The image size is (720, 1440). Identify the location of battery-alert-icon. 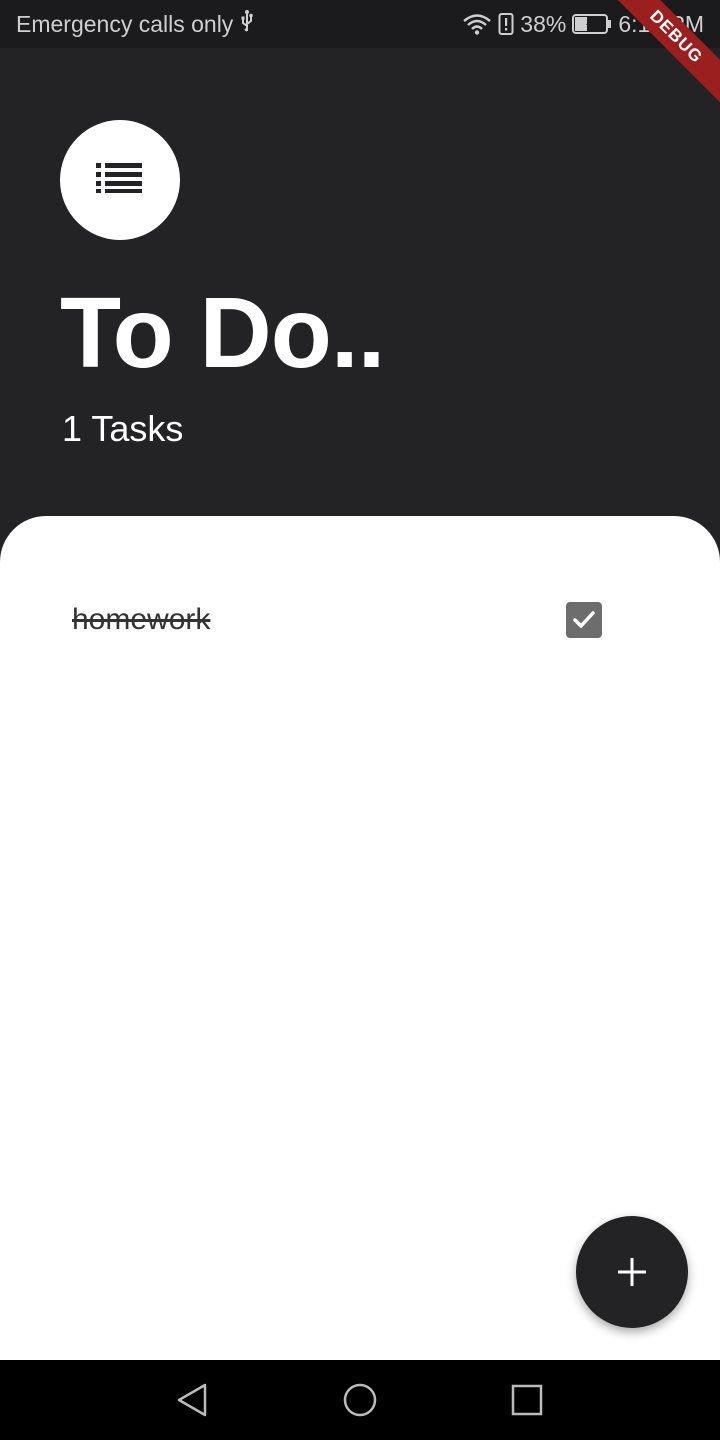
(506, 24).